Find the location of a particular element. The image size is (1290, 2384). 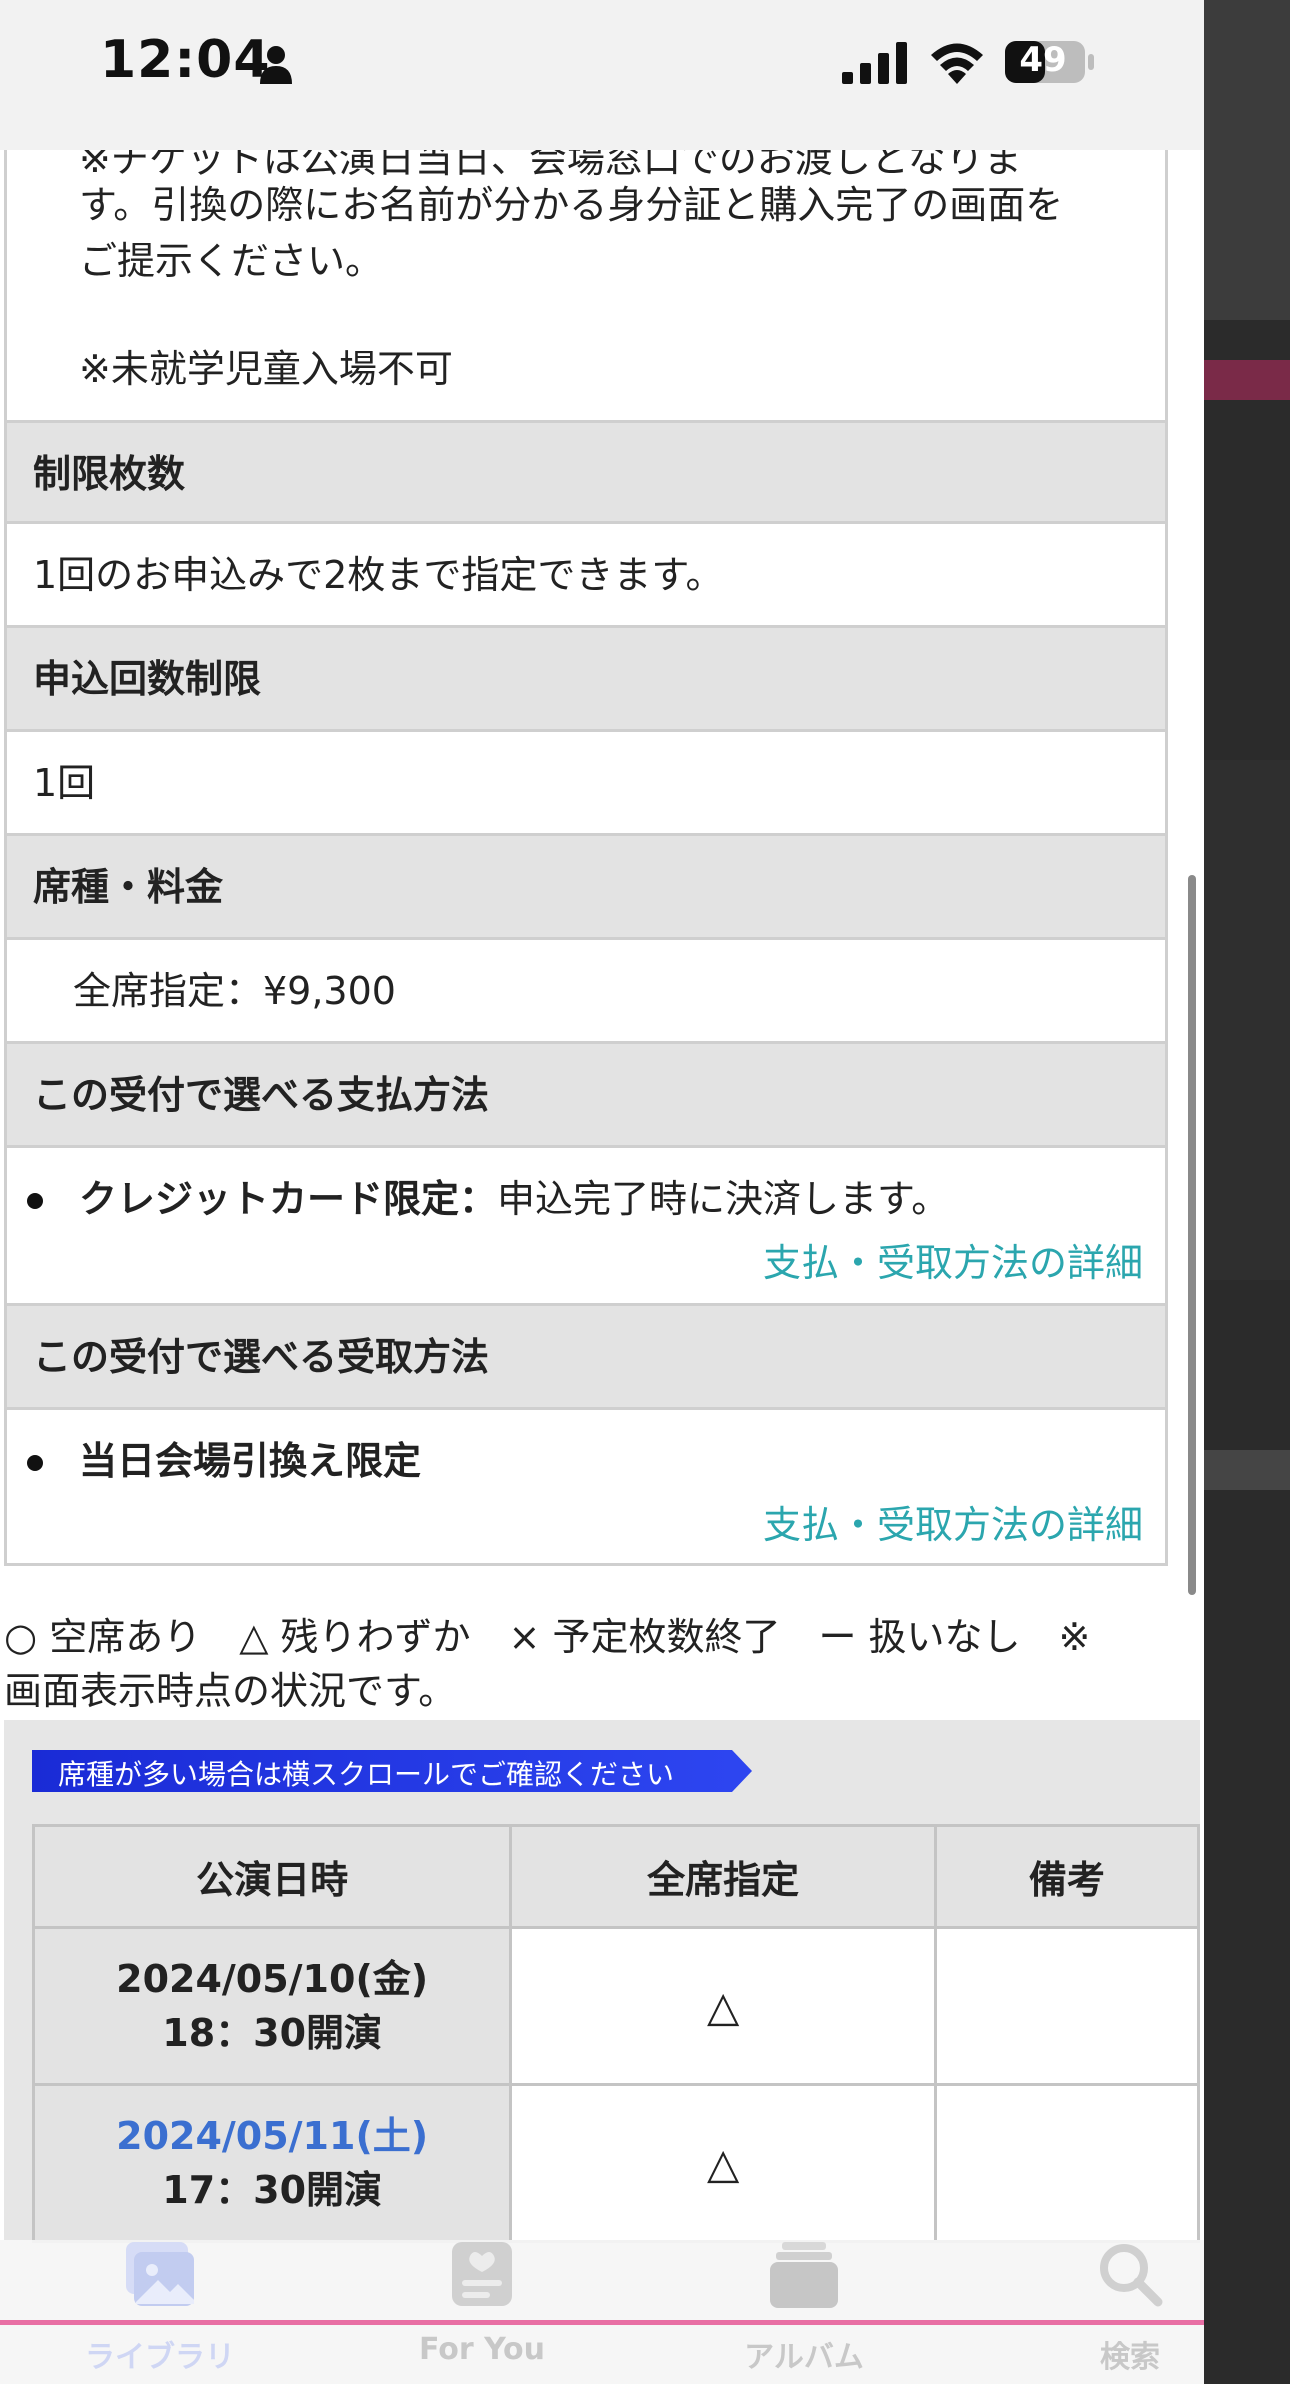

payment-method: クレジットカード限定：申込完了時に決済します。 is located at coordinates (514, 1199).